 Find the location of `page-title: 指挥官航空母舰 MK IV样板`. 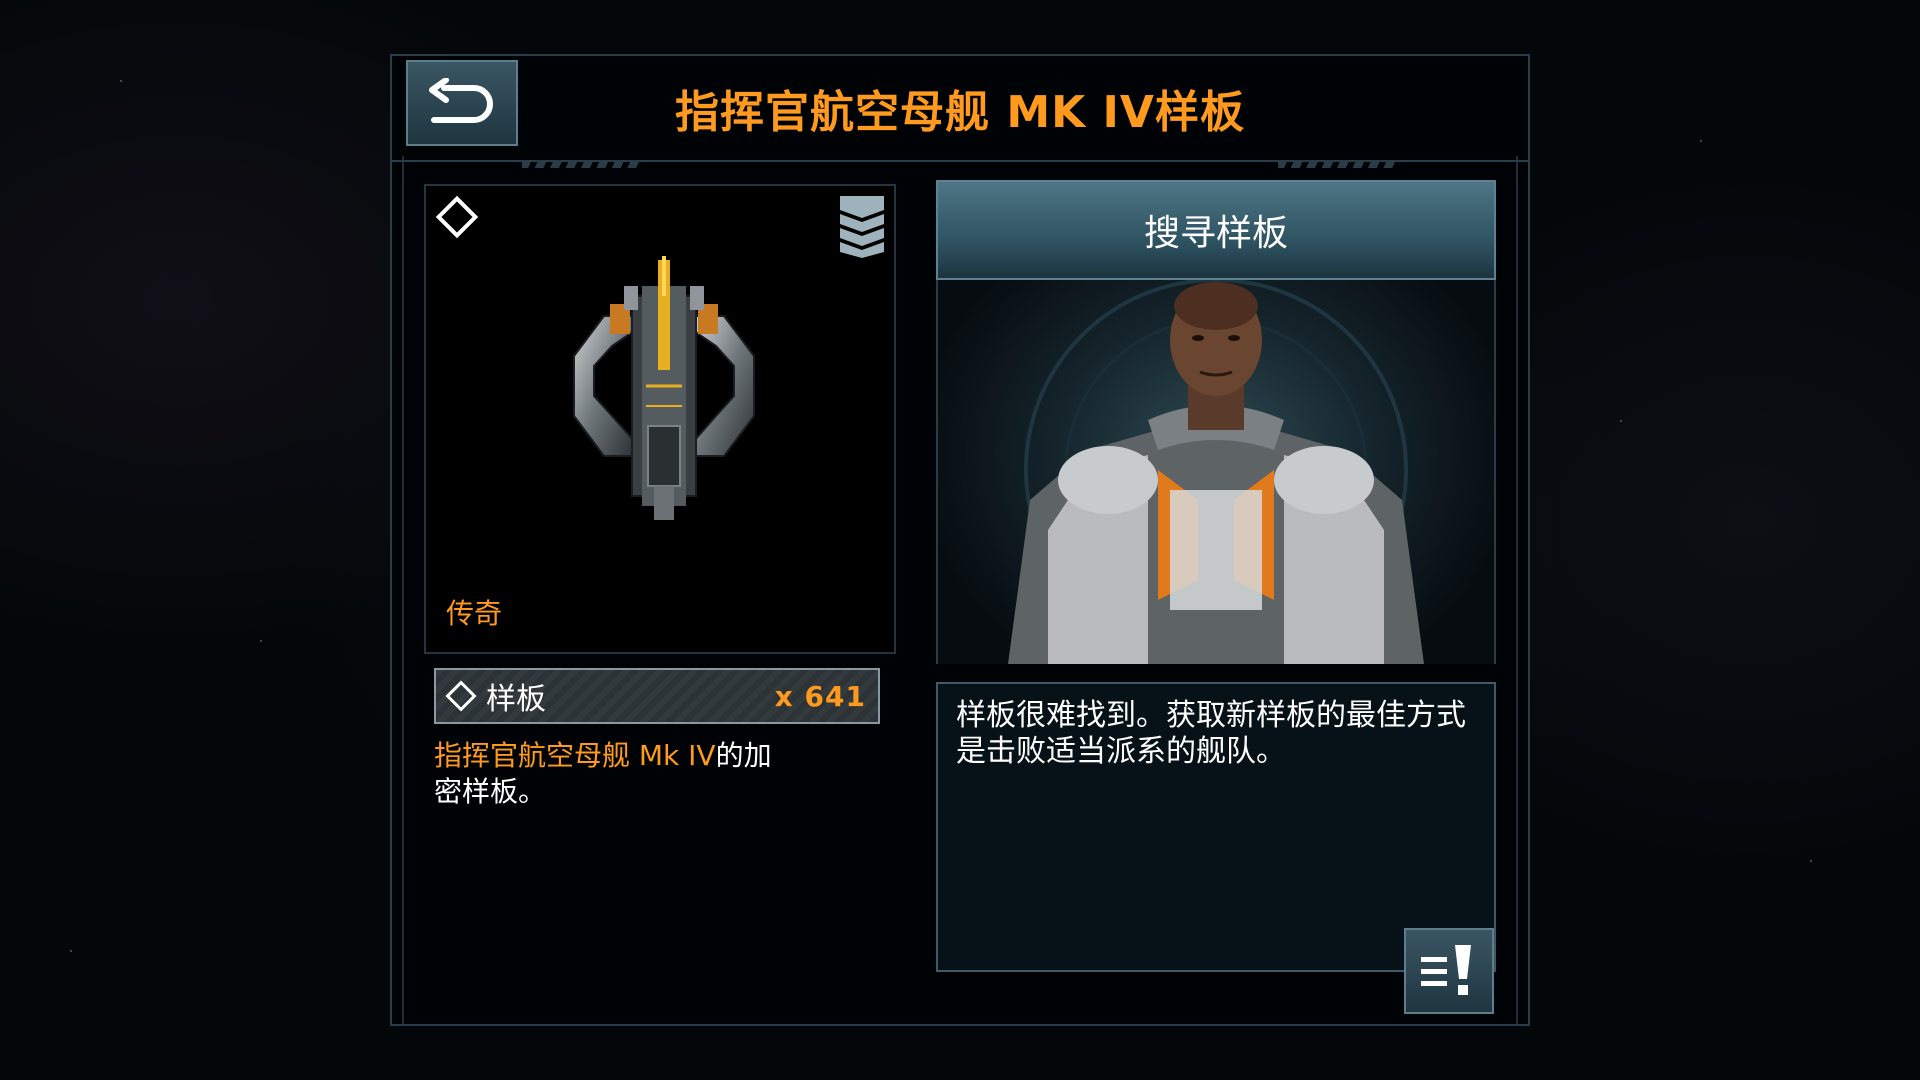

page-title: 指挥官航空母舰 MK IV样板 is located at coordinates (960, 112).